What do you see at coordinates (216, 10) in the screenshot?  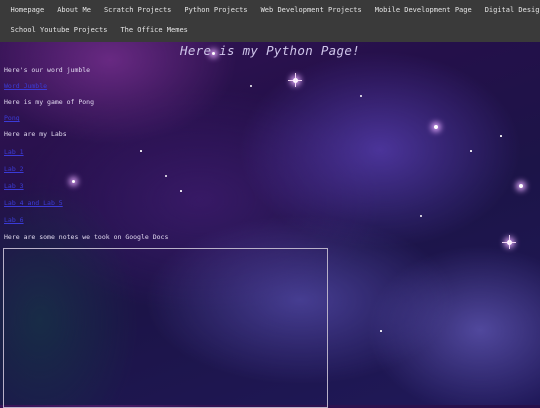 I see `nav-item-python-projects: Python Projects` at bounding box center [216, 10].